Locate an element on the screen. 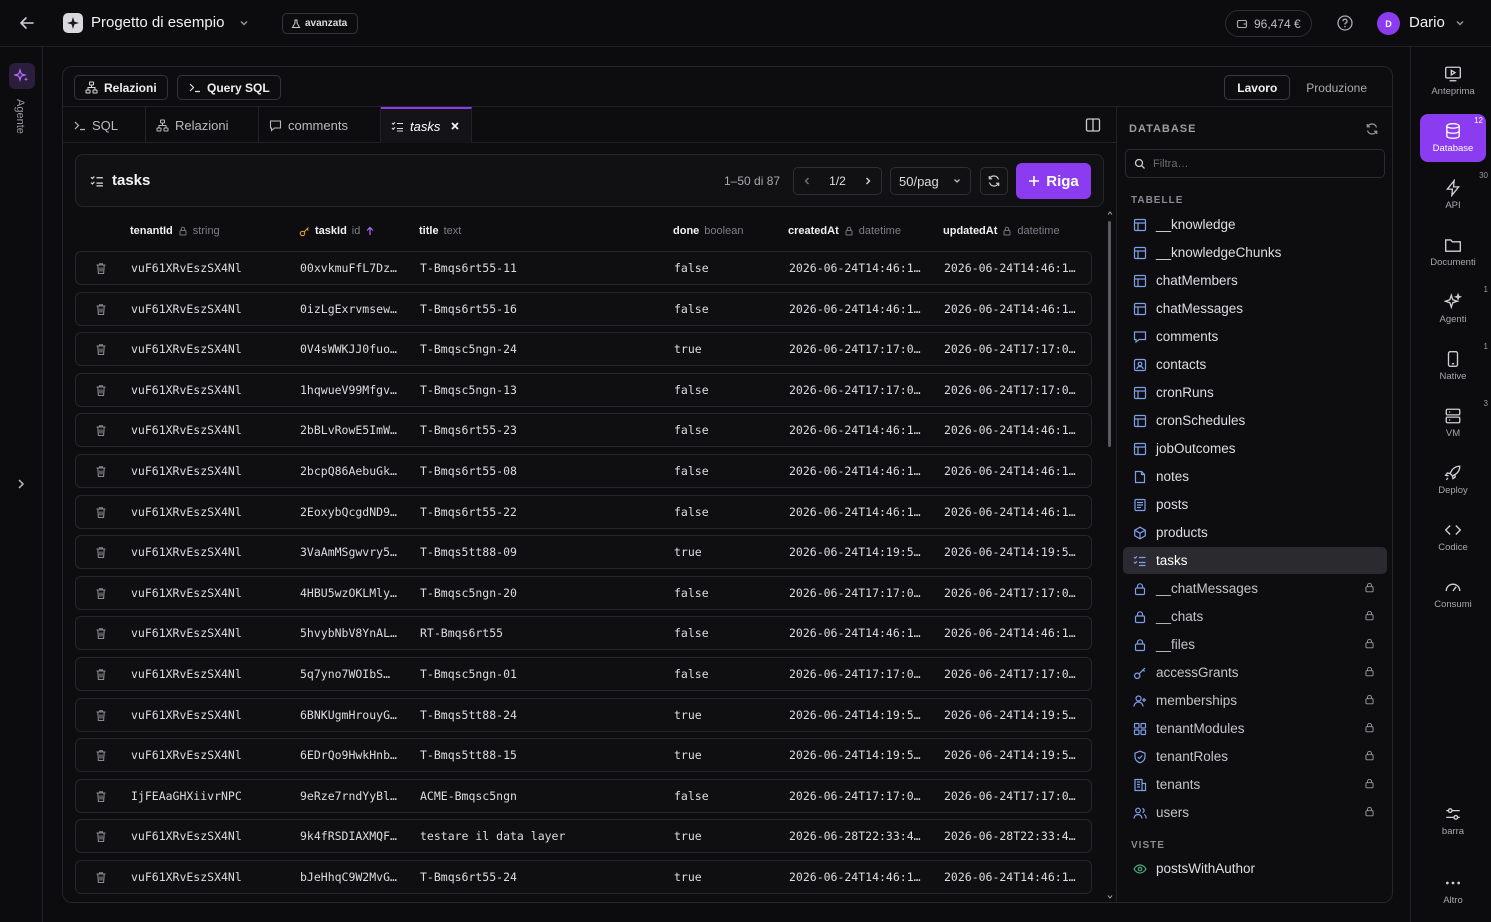  cell-title: testare il data layer is located at coordinates (492, 836).